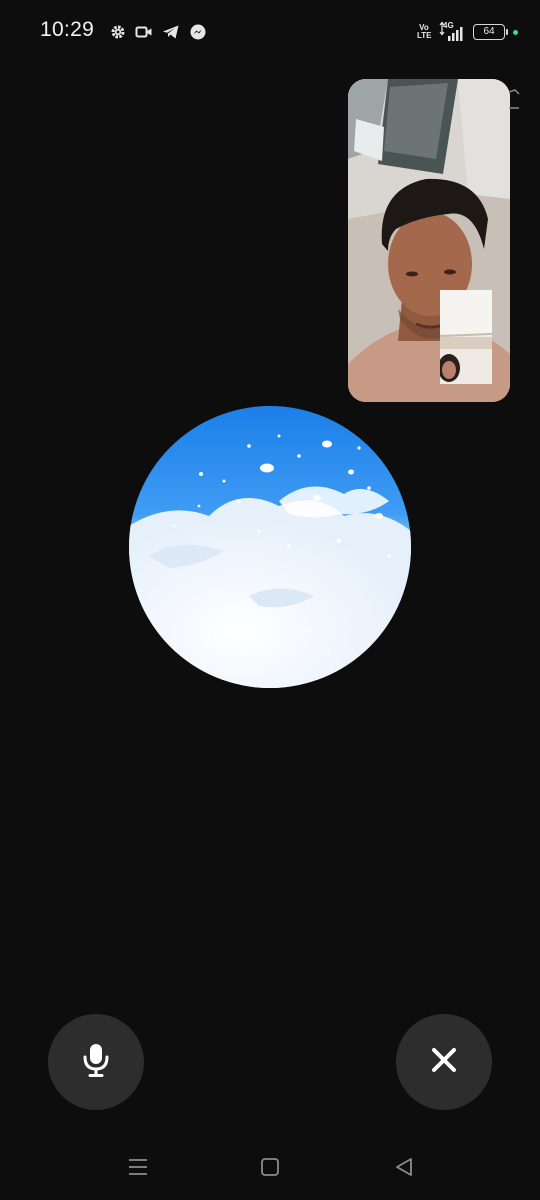 The width and height of the screenshot is (540, 1200). What do you see at coordinates (171, 32) in the screenshot?
I see `telegram-icon` at bounding box center [171, 32].